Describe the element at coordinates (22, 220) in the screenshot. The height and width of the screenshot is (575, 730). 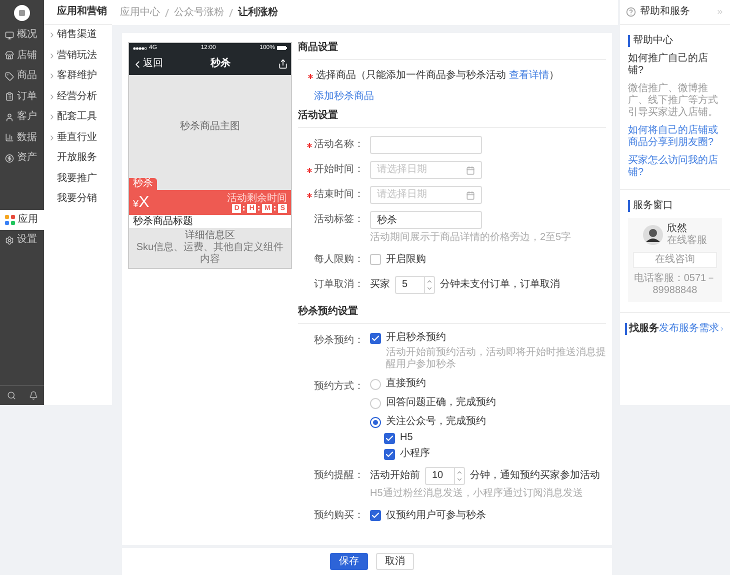
I see `sidebar-item: 应用` at that location.